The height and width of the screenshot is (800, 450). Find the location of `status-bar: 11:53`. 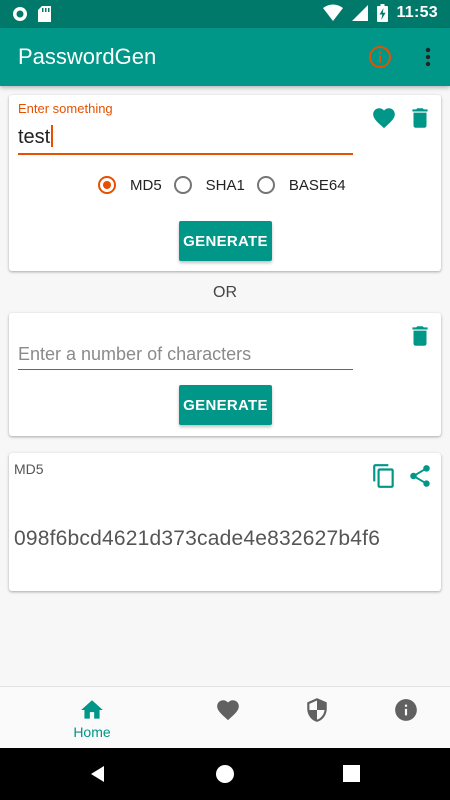

status-bar: 11:53 is located at coordinates (225, 14).